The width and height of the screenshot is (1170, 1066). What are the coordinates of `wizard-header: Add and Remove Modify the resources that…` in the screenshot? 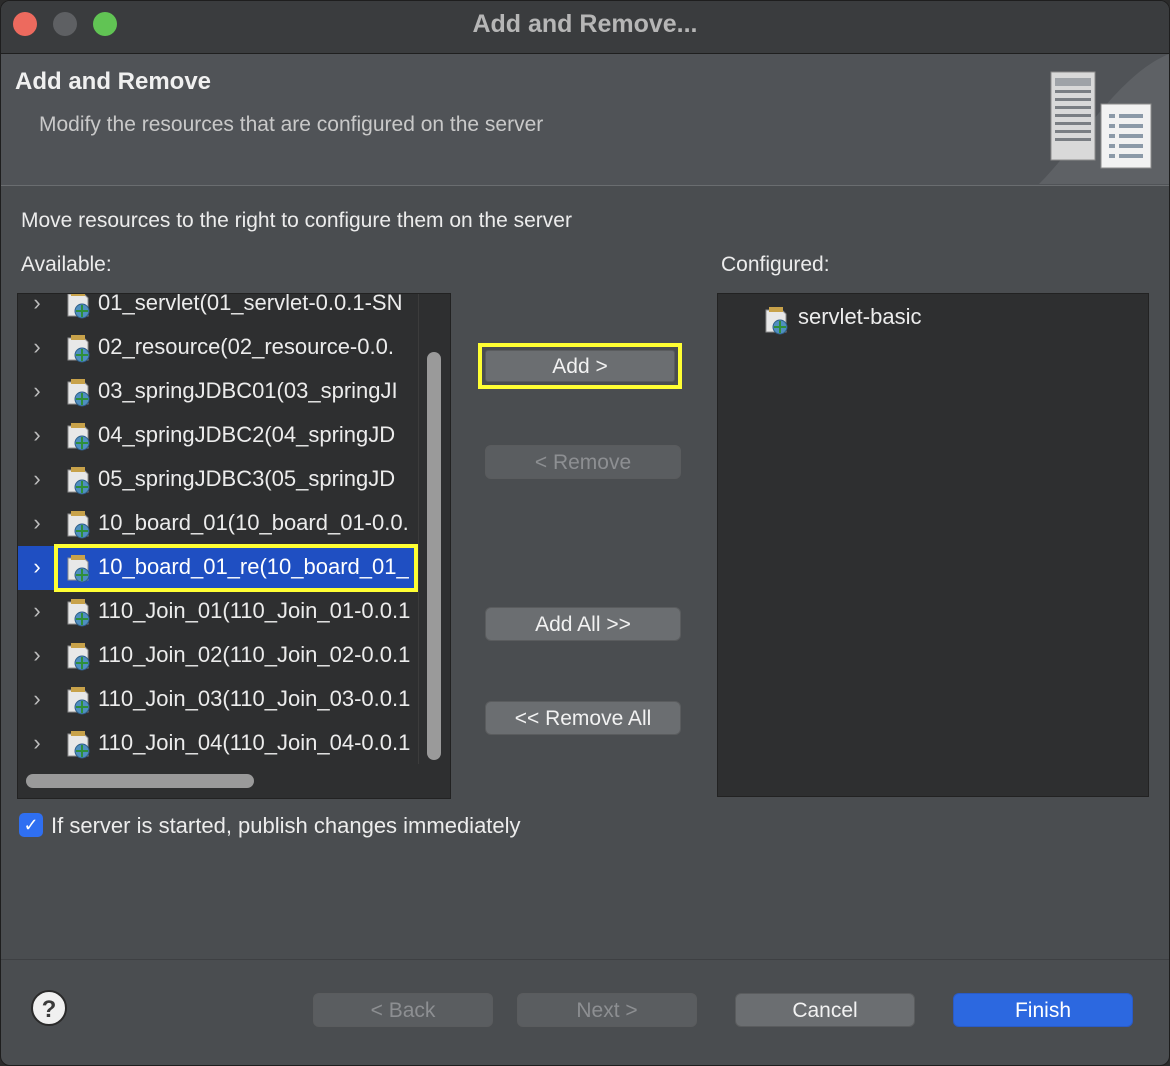 It's located at (585, 120).